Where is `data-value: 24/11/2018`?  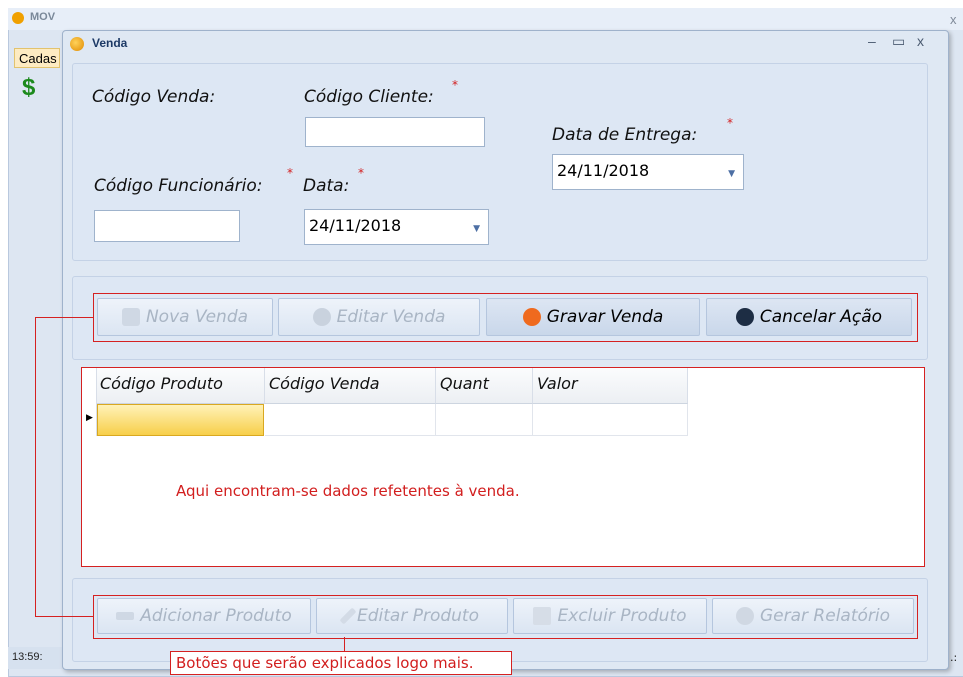 data-value: 24/11/2018 is located at coordinates (355, 225).